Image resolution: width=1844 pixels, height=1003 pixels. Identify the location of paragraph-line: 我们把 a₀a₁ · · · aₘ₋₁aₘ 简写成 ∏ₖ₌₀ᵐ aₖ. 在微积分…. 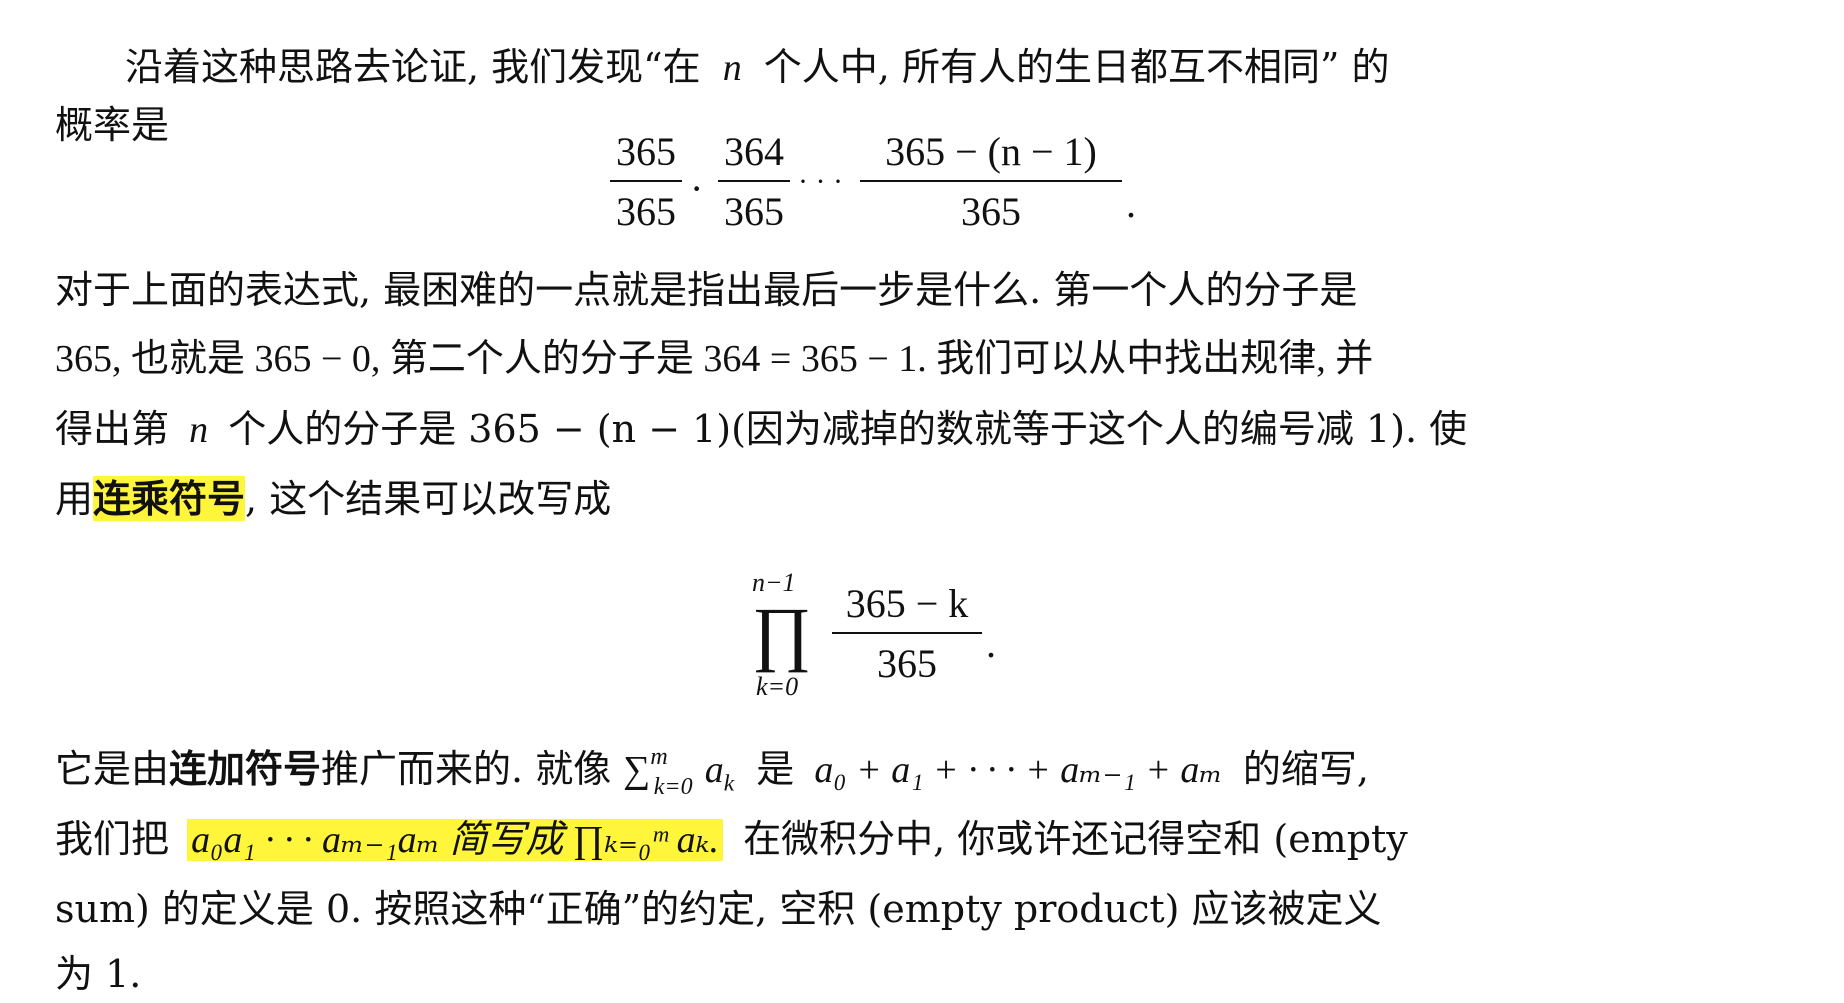
(880, 839).